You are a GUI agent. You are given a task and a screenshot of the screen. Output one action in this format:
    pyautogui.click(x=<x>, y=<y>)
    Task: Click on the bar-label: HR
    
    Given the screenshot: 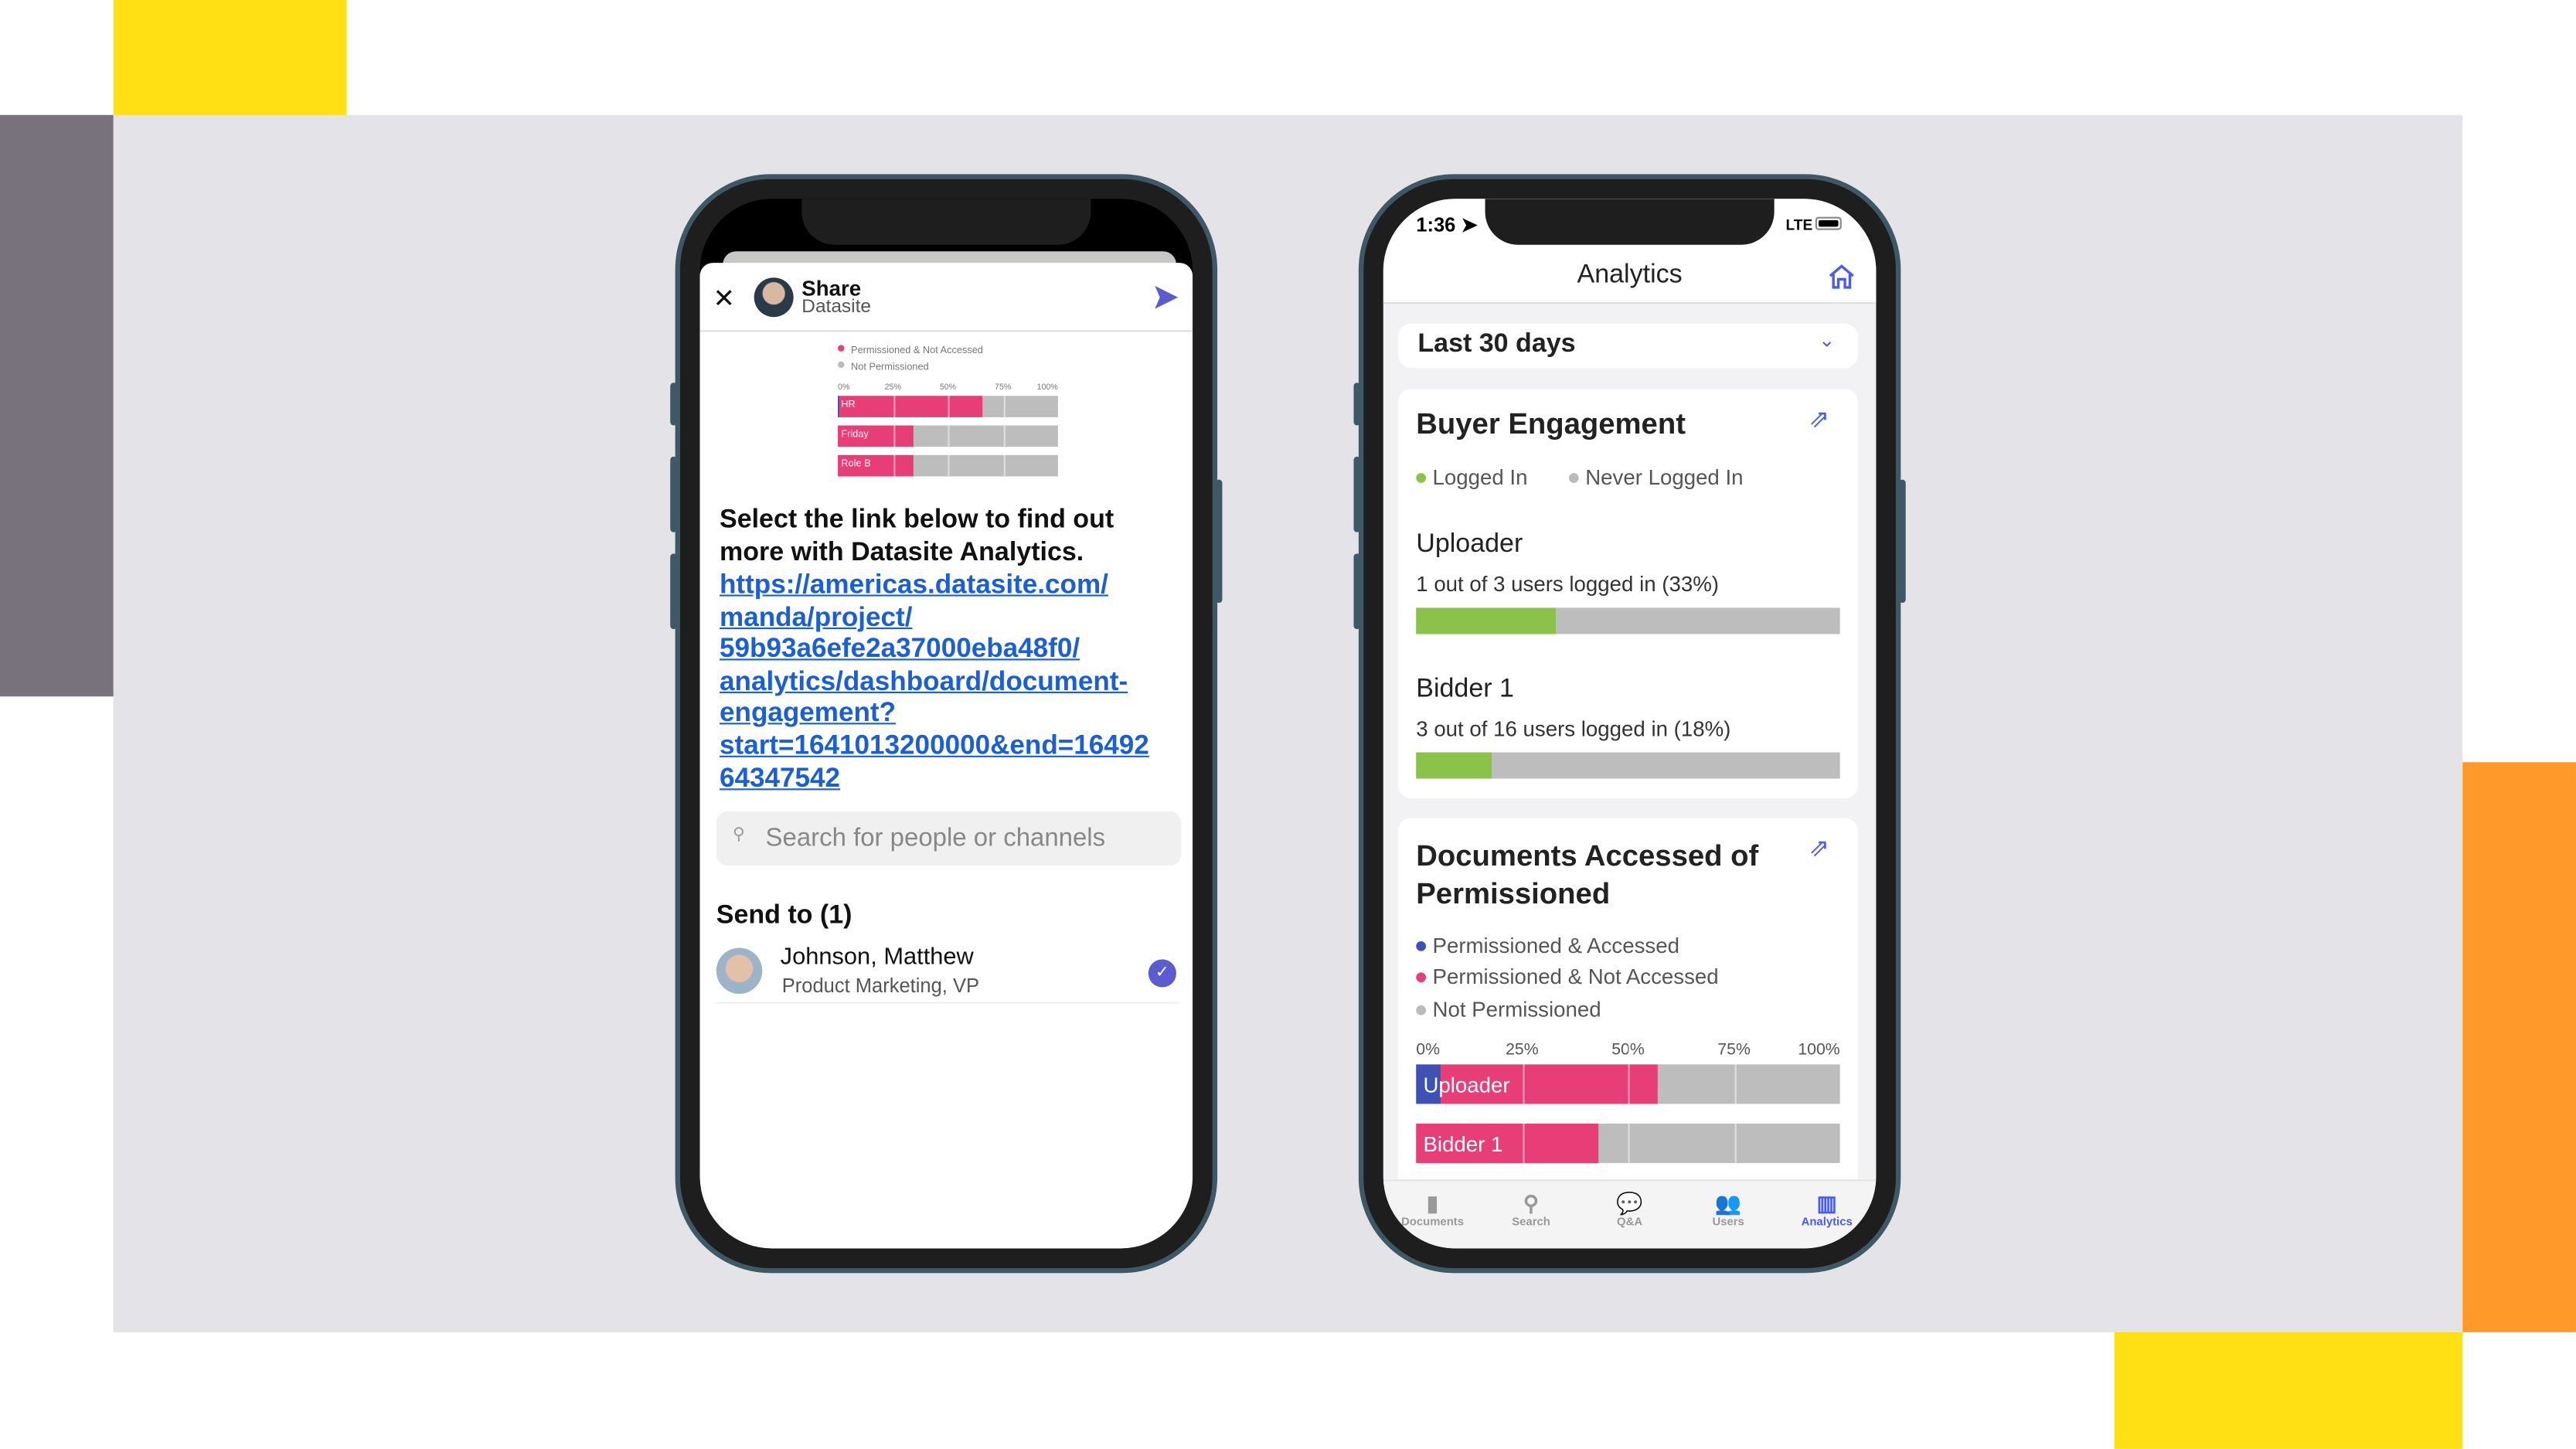 What is the action you would take?
    pyautogui.click(x=848, y=405)
    